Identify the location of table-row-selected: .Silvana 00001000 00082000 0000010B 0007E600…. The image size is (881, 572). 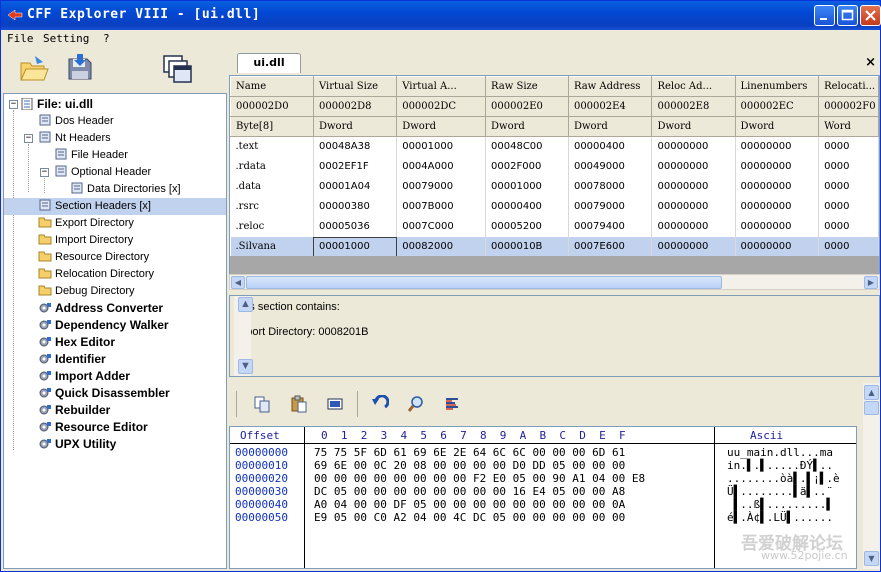
(554, 246).